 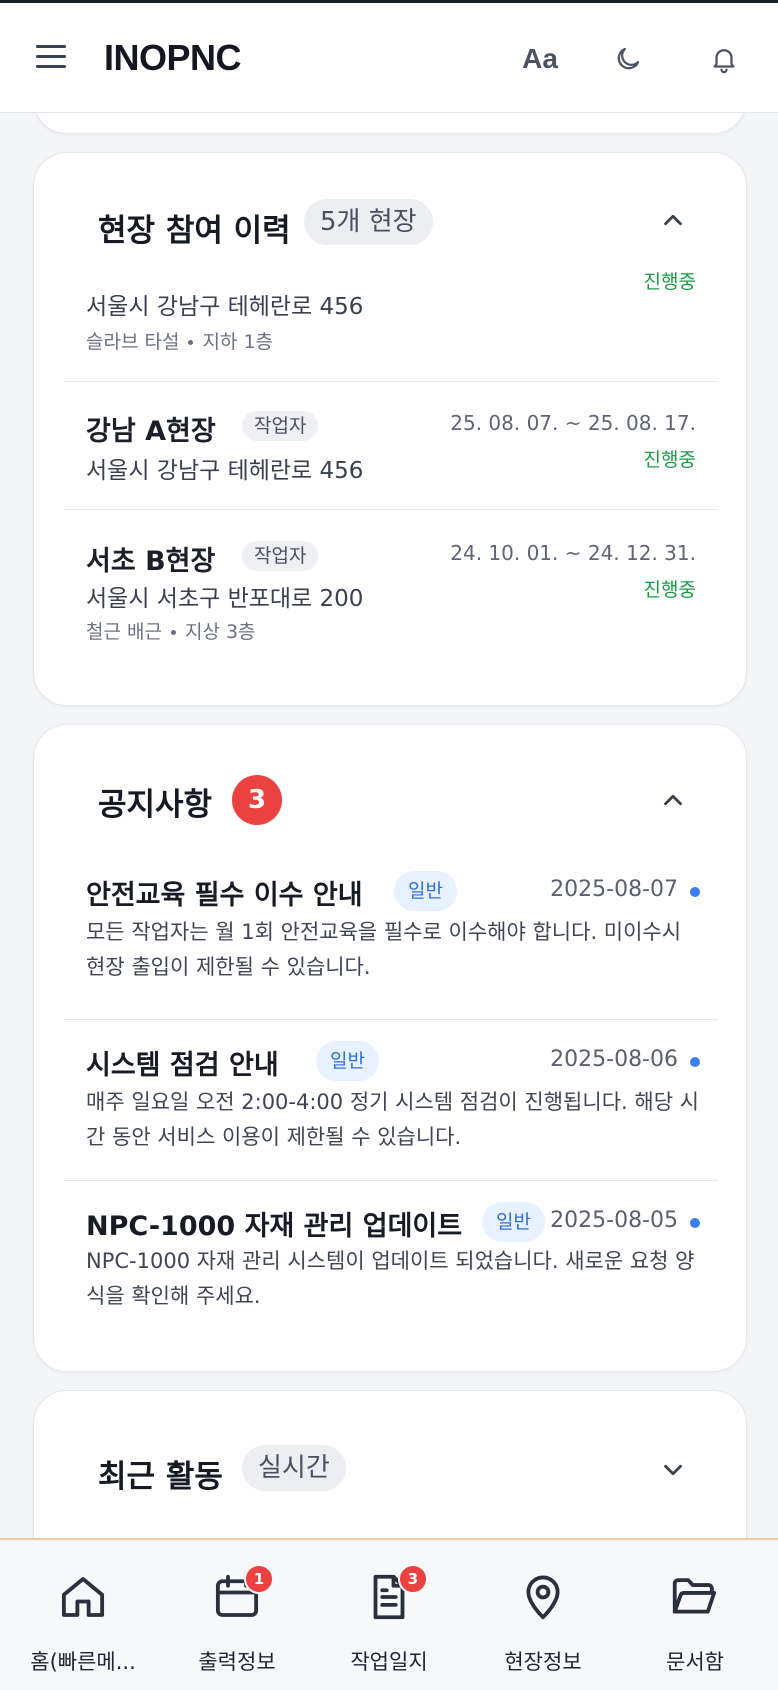 I want to click on site-period: 25. 08. 07. ~ 25. 08. 17., so click(x=573, y=423).